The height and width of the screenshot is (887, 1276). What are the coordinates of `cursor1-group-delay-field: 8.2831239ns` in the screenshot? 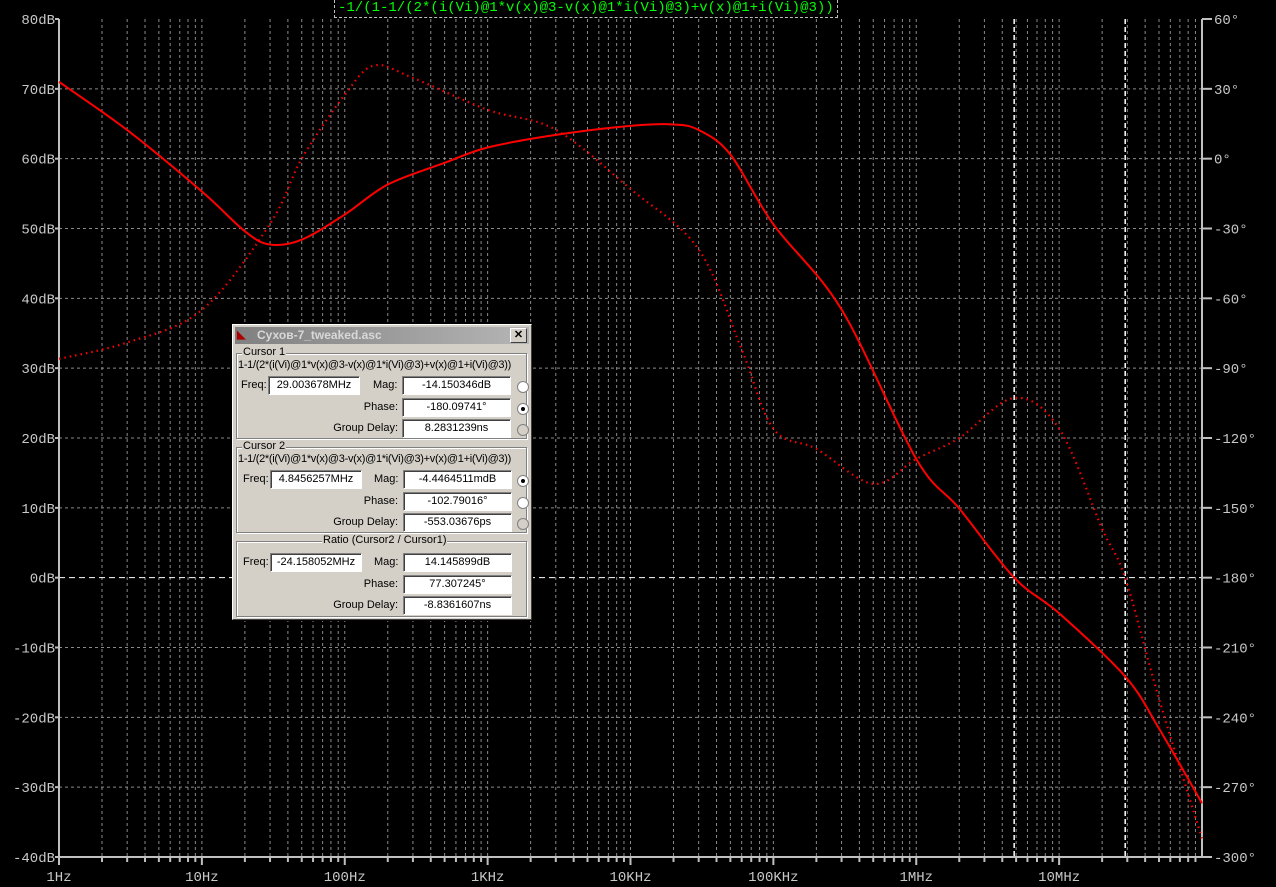 It's located at (456, 428).